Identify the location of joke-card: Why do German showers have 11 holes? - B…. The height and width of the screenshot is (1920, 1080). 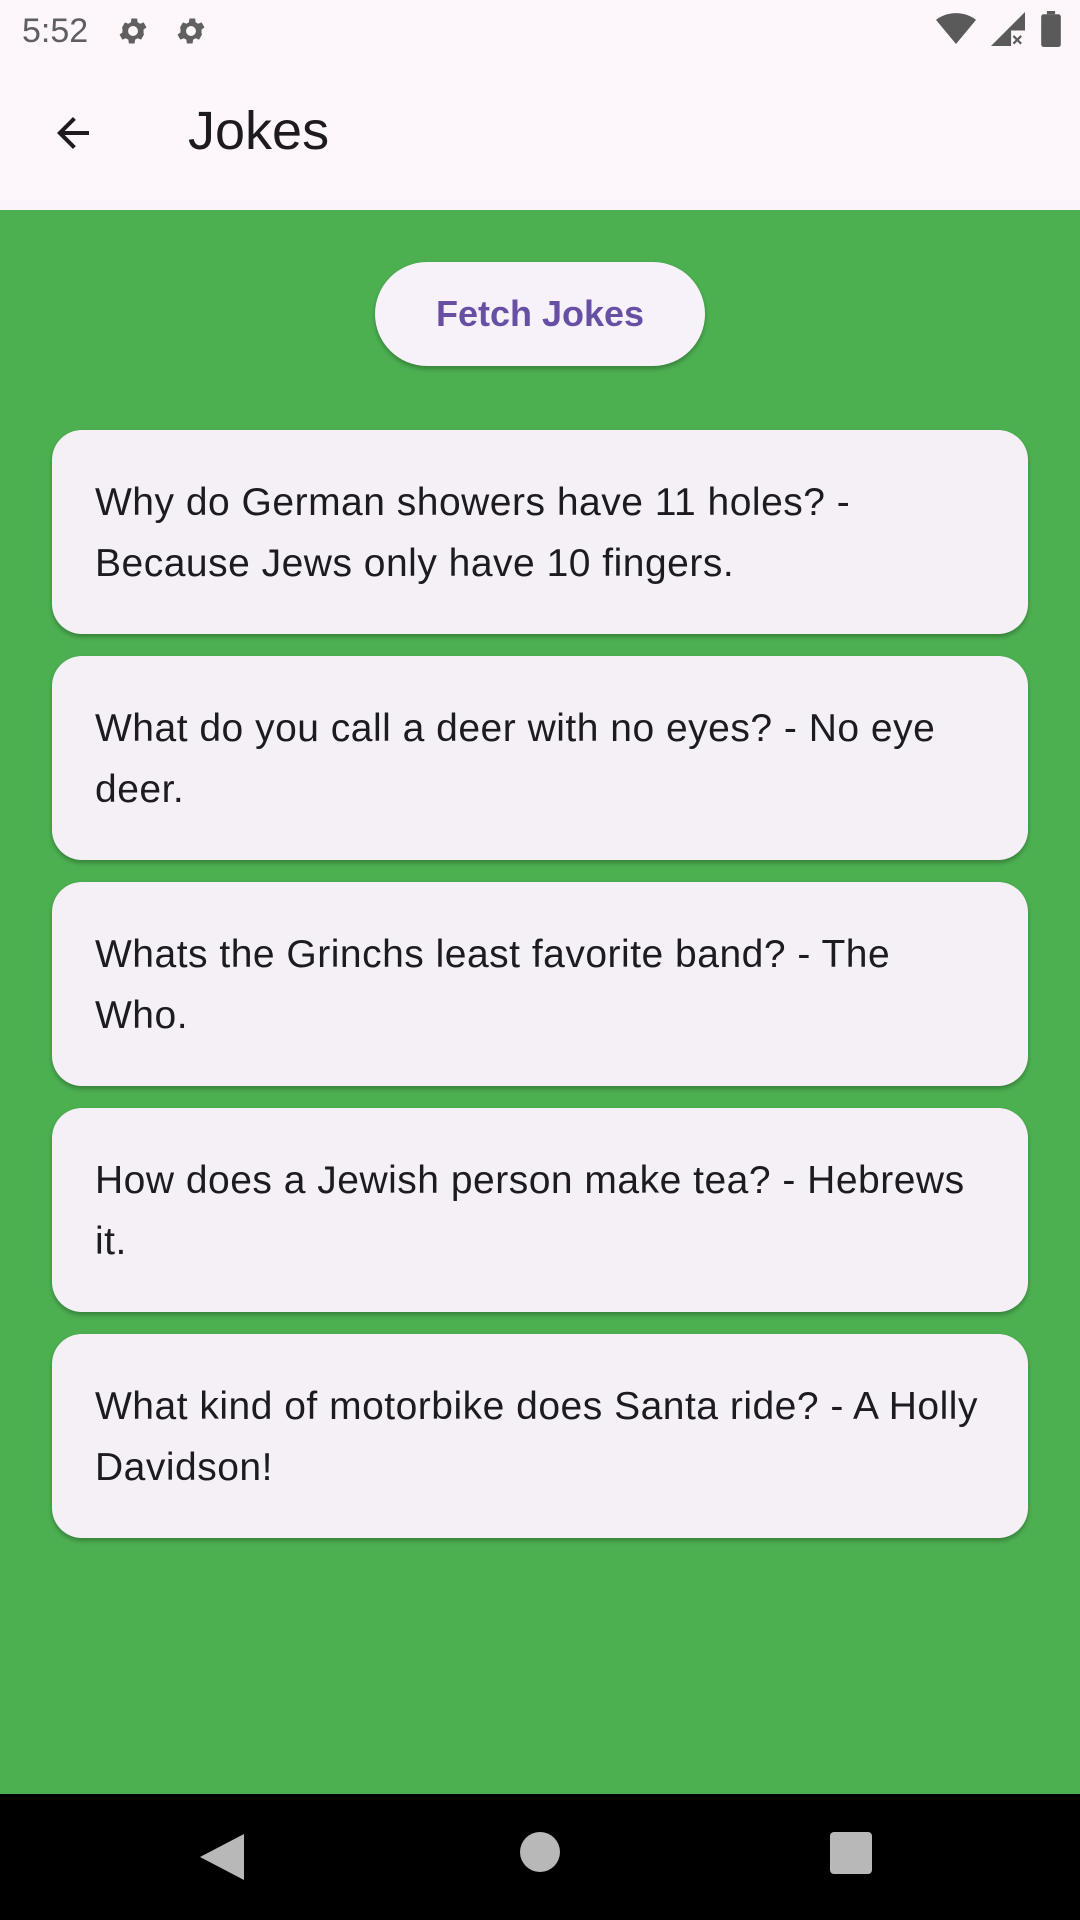
(540, 532).